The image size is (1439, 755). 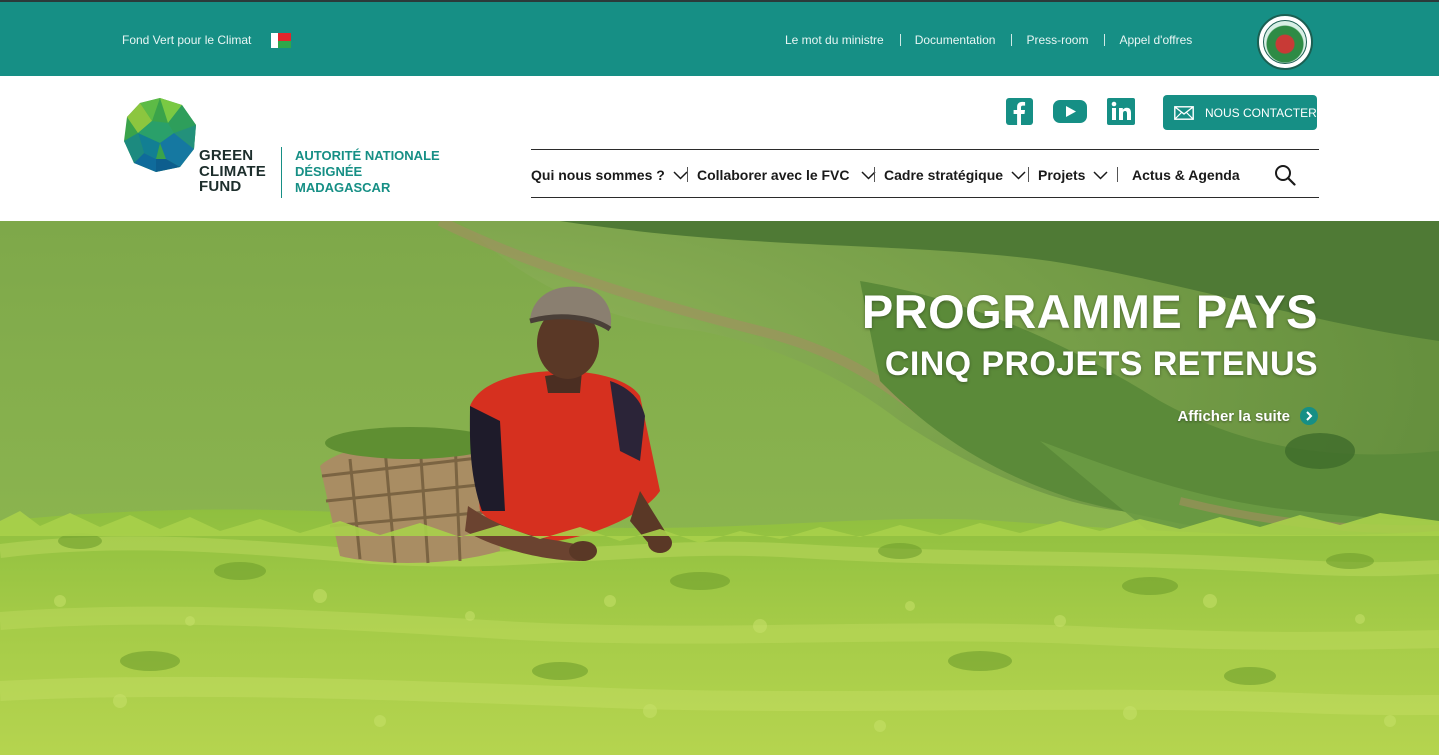 I want to click on hero-title: PROGRAMME PAYS, so click(x=1089, y=311).